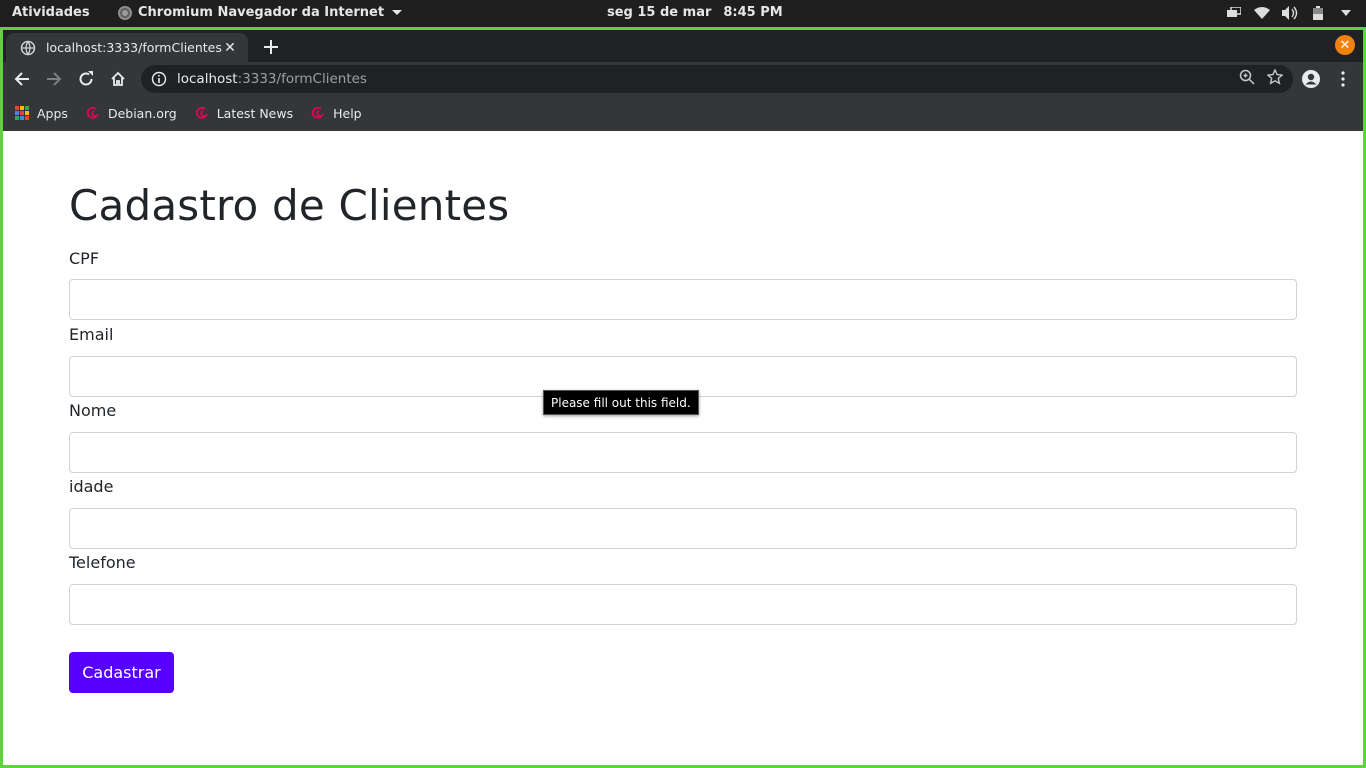  What do you see at coordinates (207, 79) in the screenshot?
I see `url-host: localhost` at bounding box center [207, 79].